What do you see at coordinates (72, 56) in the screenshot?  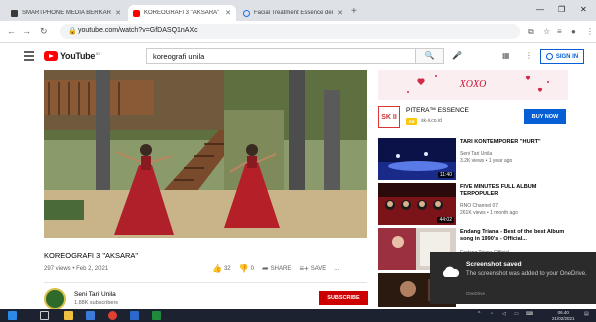 I see `youtube-logo: YouTube ID` at bounding box center [72, 56].